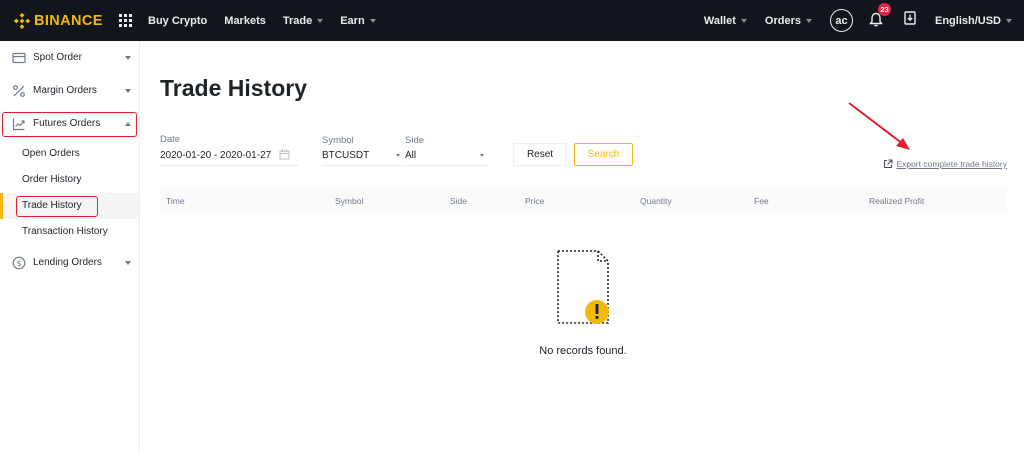  What do you see at coordinates (583, 287) in the screenshot?
I see `empty-document-warning-icon` at bounding box center [583, 287].